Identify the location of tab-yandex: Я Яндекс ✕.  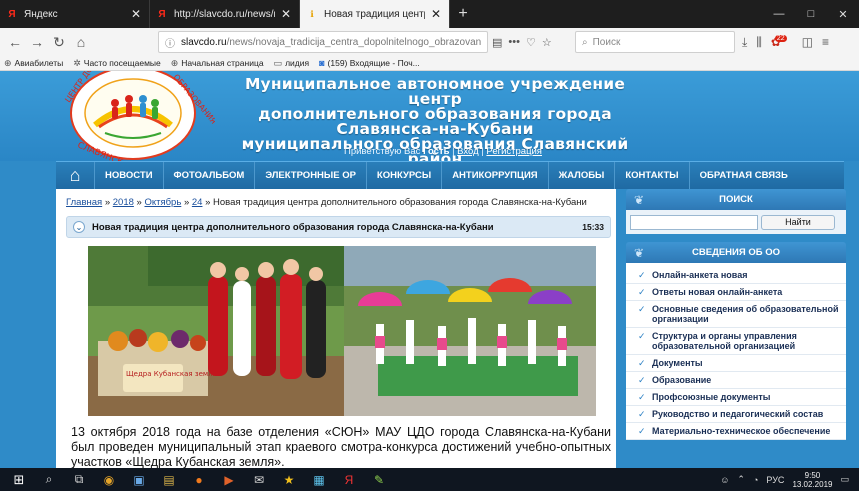
(75, 14).